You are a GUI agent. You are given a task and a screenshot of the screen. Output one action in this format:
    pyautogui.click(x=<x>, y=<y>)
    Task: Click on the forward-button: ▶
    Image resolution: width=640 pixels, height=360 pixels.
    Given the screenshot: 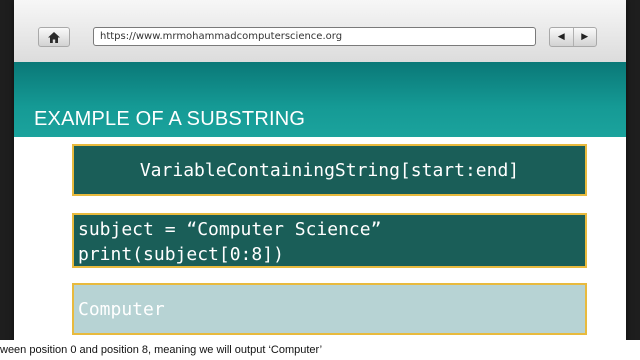 What is the action you would take?
    pyautogui.click(x=584, y=37)
    